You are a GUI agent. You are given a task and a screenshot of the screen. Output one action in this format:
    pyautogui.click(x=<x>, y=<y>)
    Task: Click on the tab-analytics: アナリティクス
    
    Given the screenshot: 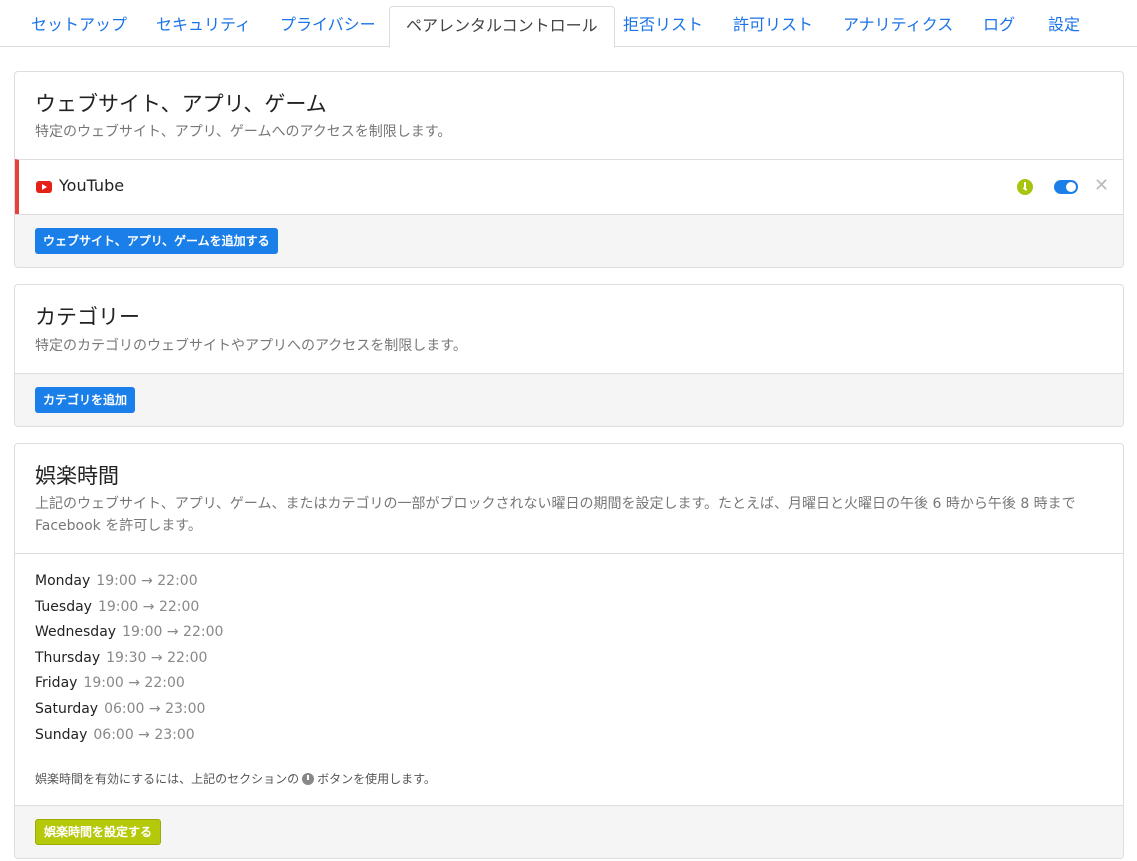 What is the action you would take?
    pyautogui.click(x=898, y=26)
    